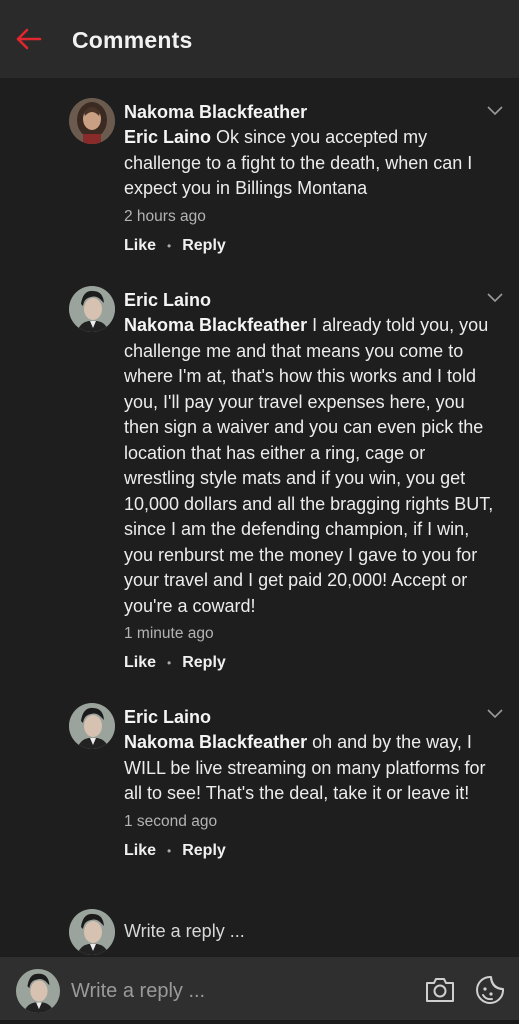 This screenshot has width=519, height=1024. I want to click on top-bar: Comments, so click(259, 39).